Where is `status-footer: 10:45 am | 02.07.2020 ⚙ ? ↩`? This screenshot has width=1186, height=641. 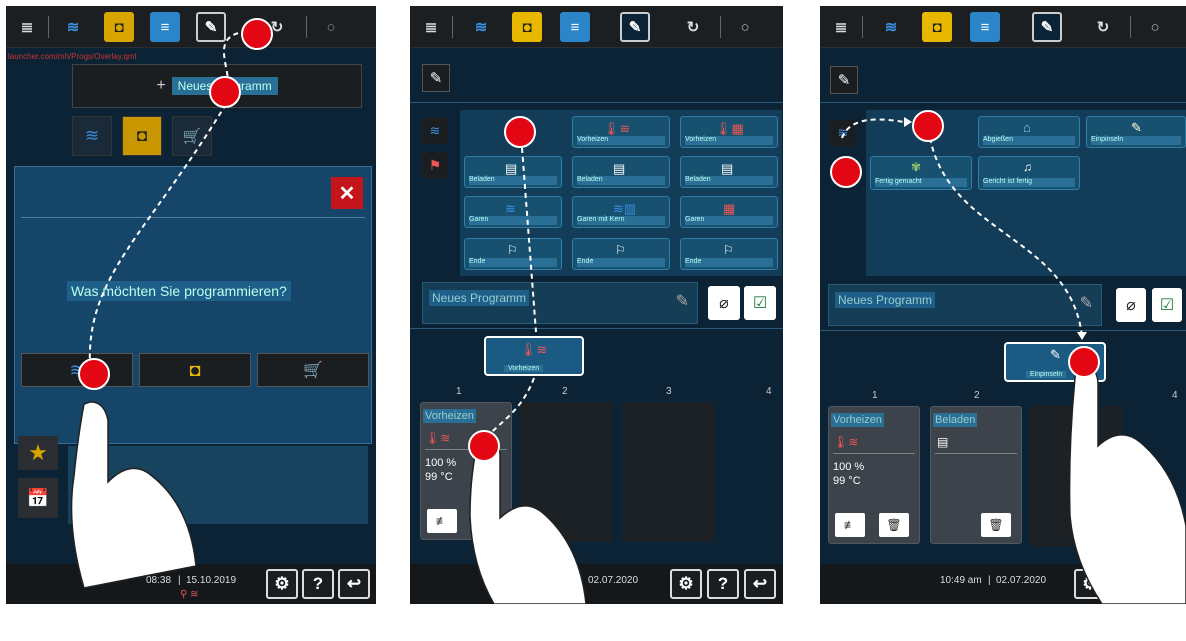 status-footer: 10:45 am | 02.07.2020 ⚙ ? ↩ is located at coordinates (596, 584).